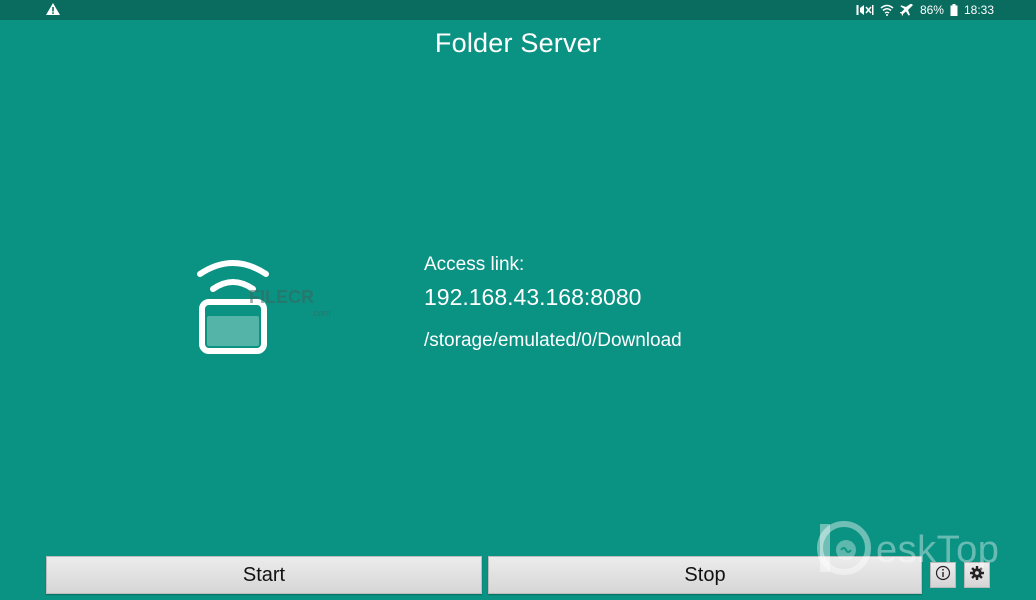  I want to click on mute-icon, so click(865, 10).